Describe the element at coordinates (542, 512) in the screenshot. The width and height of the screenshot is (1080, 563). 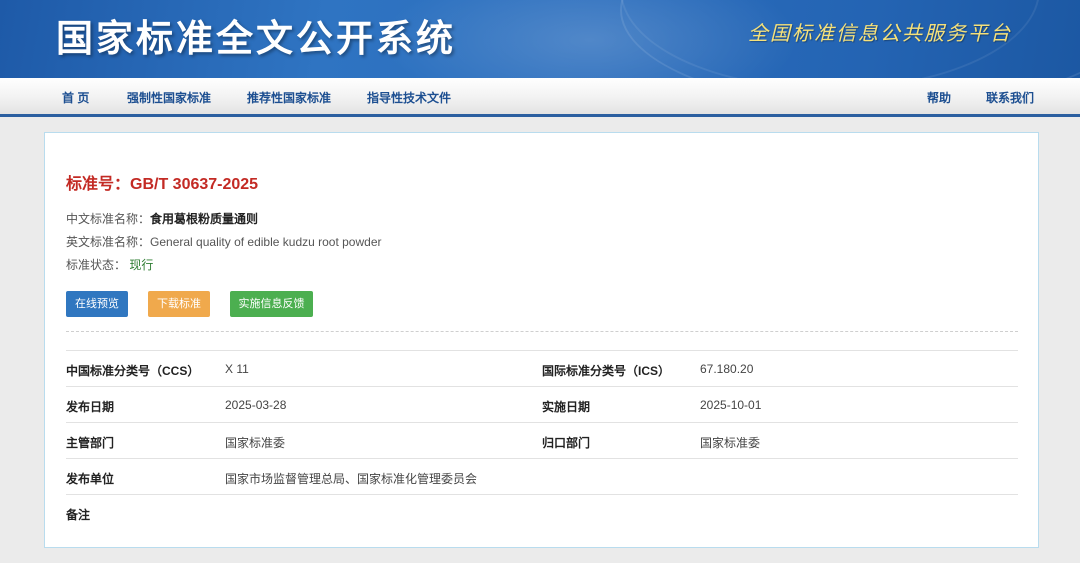
I see `table-row: 备注` at that location.